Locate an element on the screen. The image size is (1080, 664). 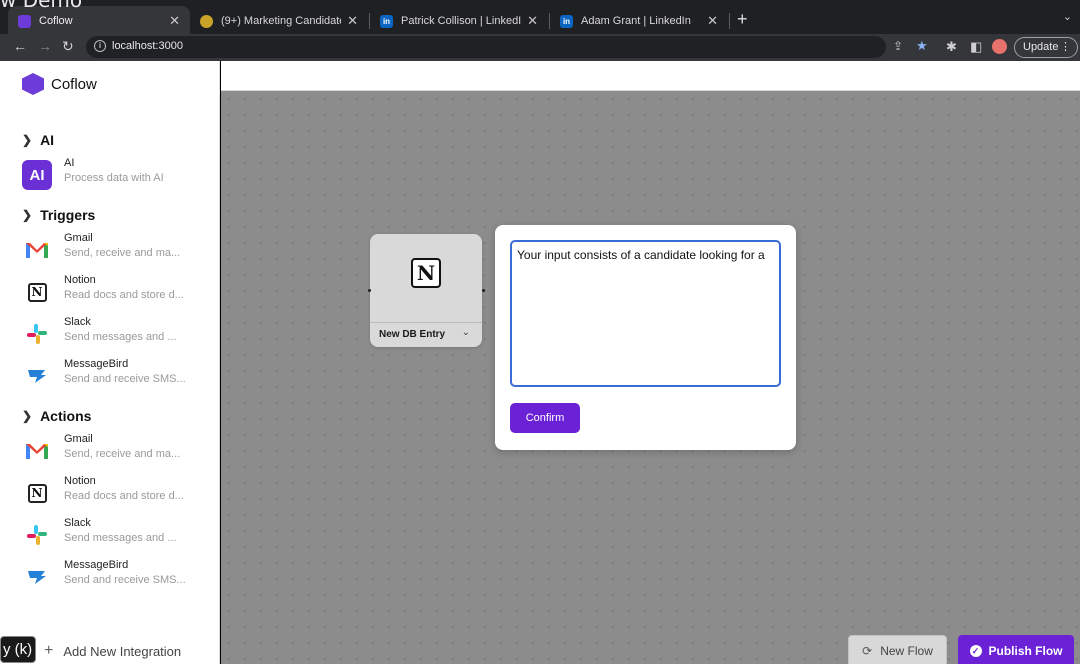
confirm-button: Confirm is located at coordinates (545, 418).